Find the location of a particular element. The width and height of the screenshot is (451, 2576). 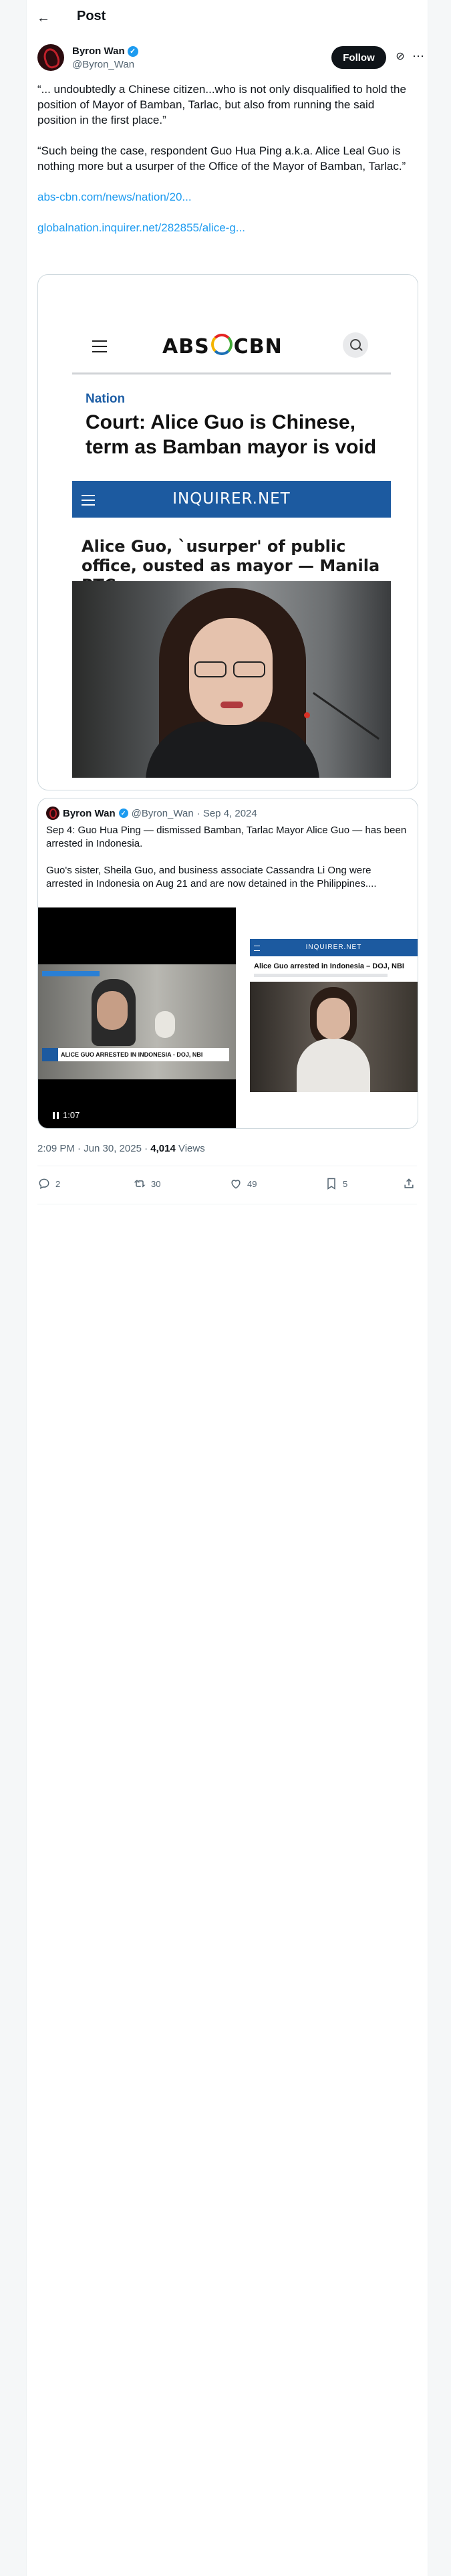

more-options-icon: ⋯ is located at coordinates (418, 56).